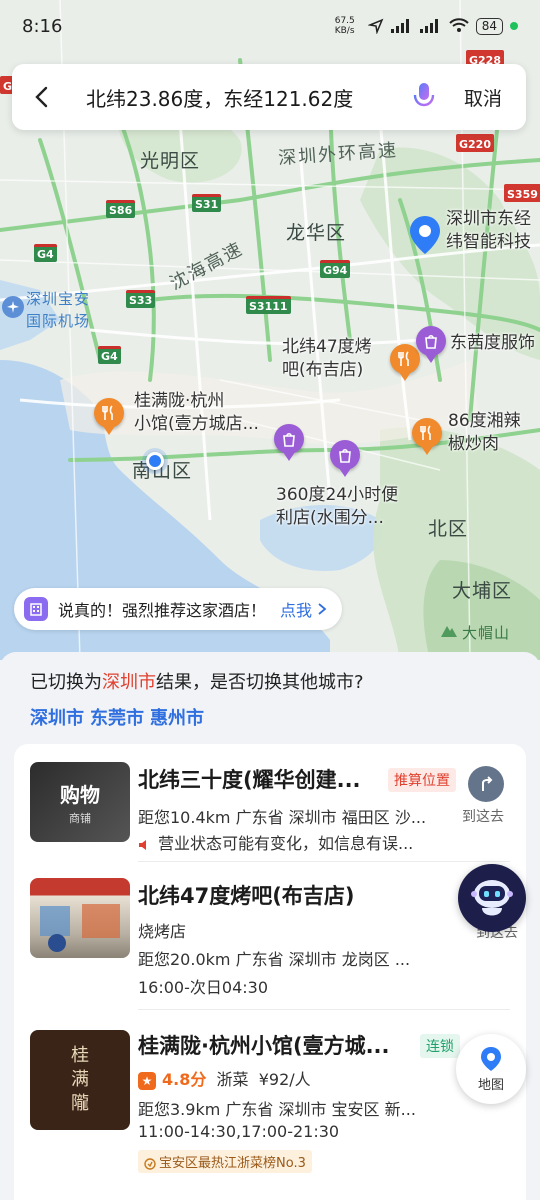  Describe the element at coordinates (150, 1163) in the screenshot. I see `ranking-icon` at that location.